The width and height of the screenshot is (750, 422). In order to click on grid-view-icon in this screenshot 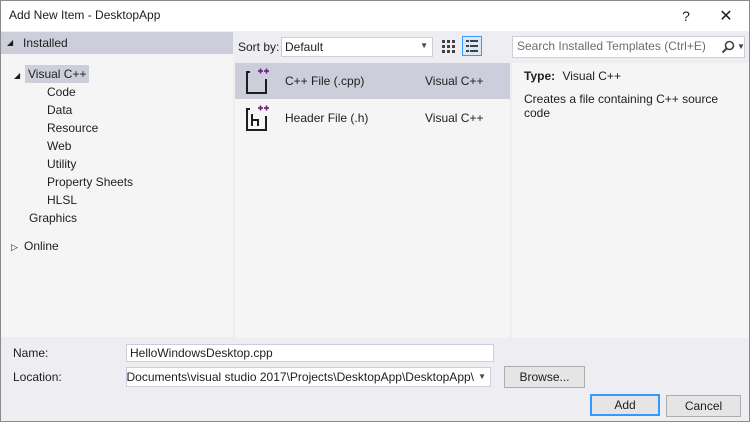, I will do `click(448, 46)`.